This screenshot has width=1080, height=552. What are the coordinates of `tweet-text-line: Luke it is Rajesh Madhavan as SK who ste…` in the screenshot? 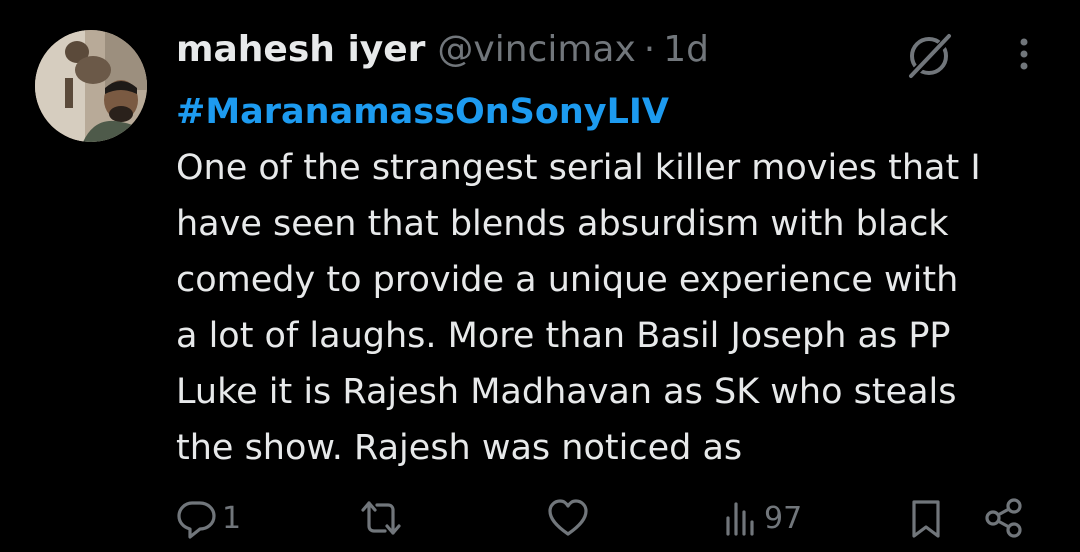 It's located at (566, 392).